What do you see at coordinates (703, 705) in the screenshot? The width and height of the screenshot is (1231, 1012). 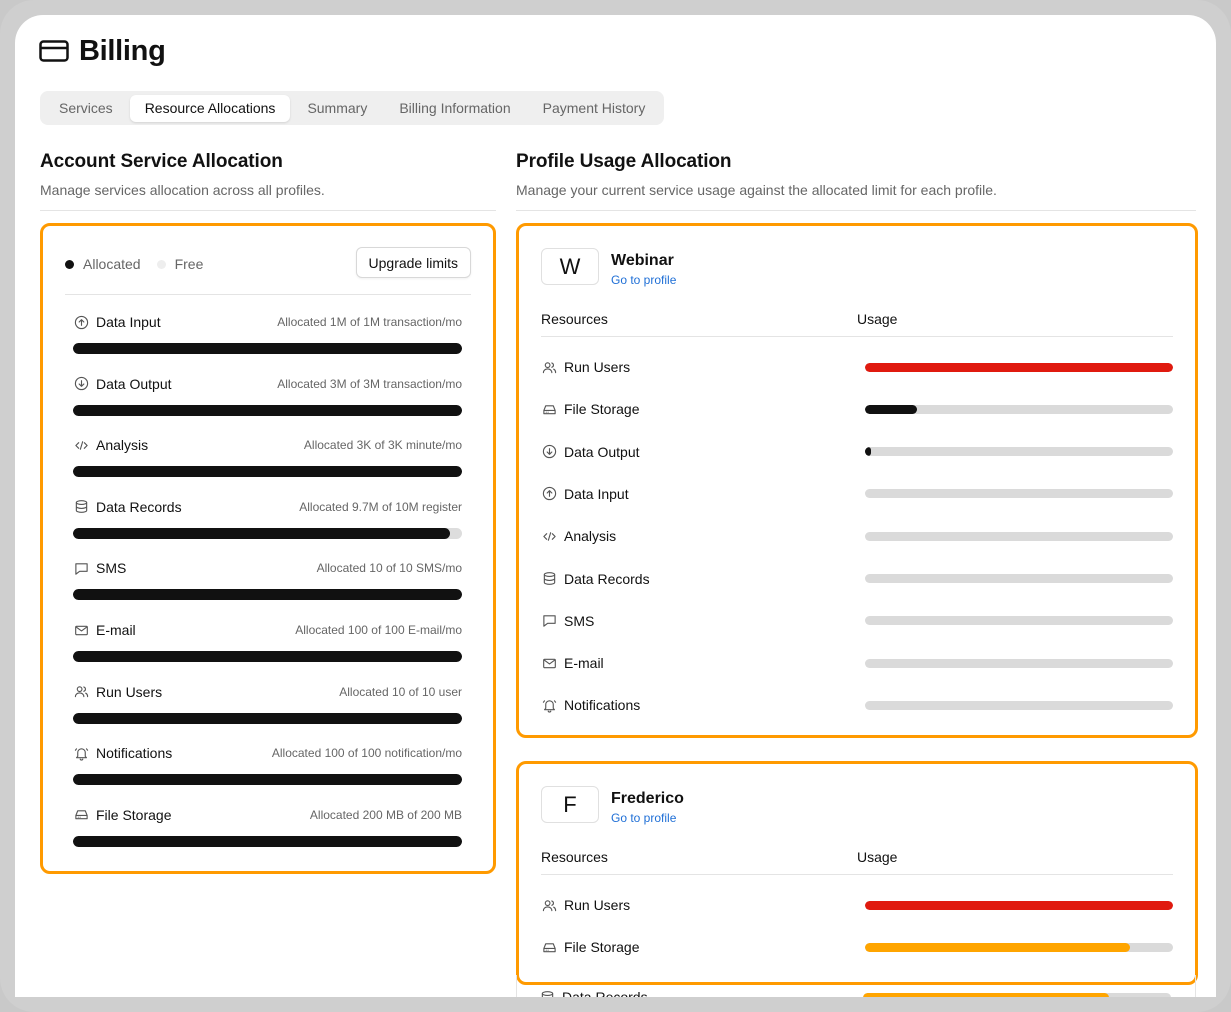 I see `usage-resource: Notifications` at bounding box center [703, 705].